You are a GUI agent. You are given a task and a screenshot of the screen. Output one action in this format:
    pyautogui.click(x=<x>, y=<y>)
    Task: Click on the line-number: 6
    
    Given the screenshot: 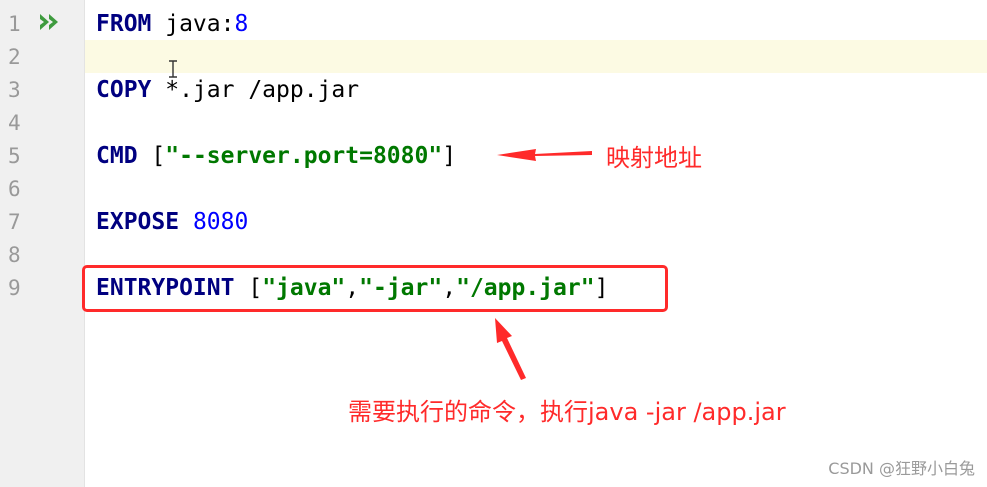 What is the action you would take?
    pyautogui.click(x=14, y=189)
    